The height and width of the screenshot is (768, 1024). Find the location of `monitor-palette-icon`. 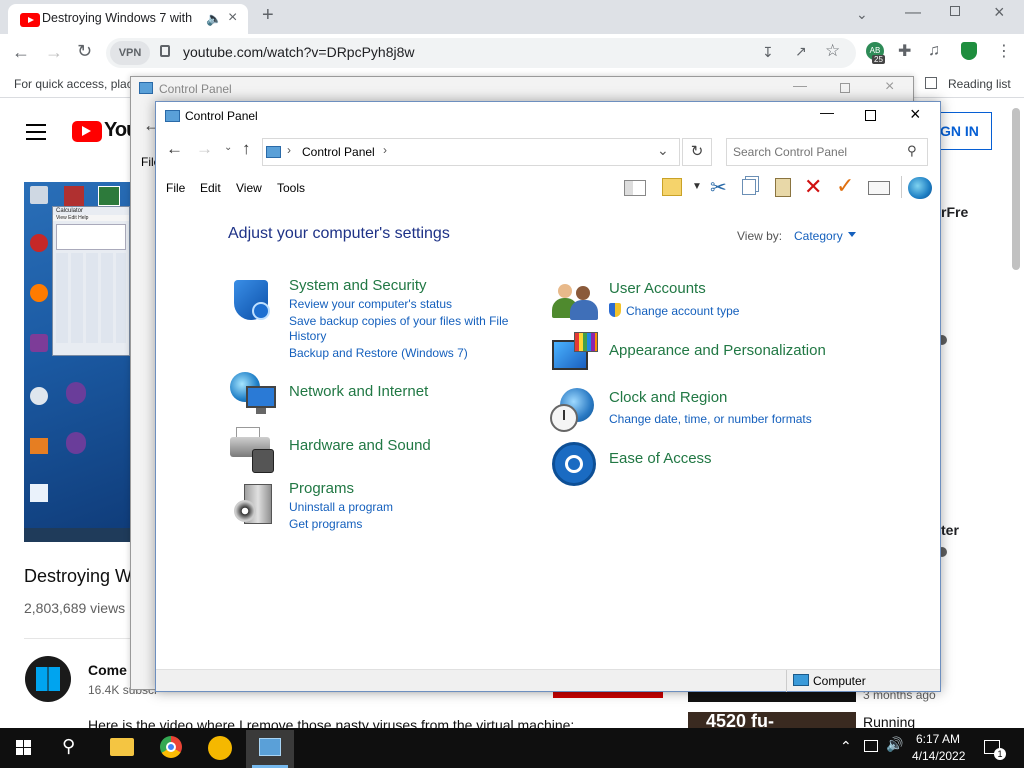

monitor-palette-icon is located at coordinates (575, 355).